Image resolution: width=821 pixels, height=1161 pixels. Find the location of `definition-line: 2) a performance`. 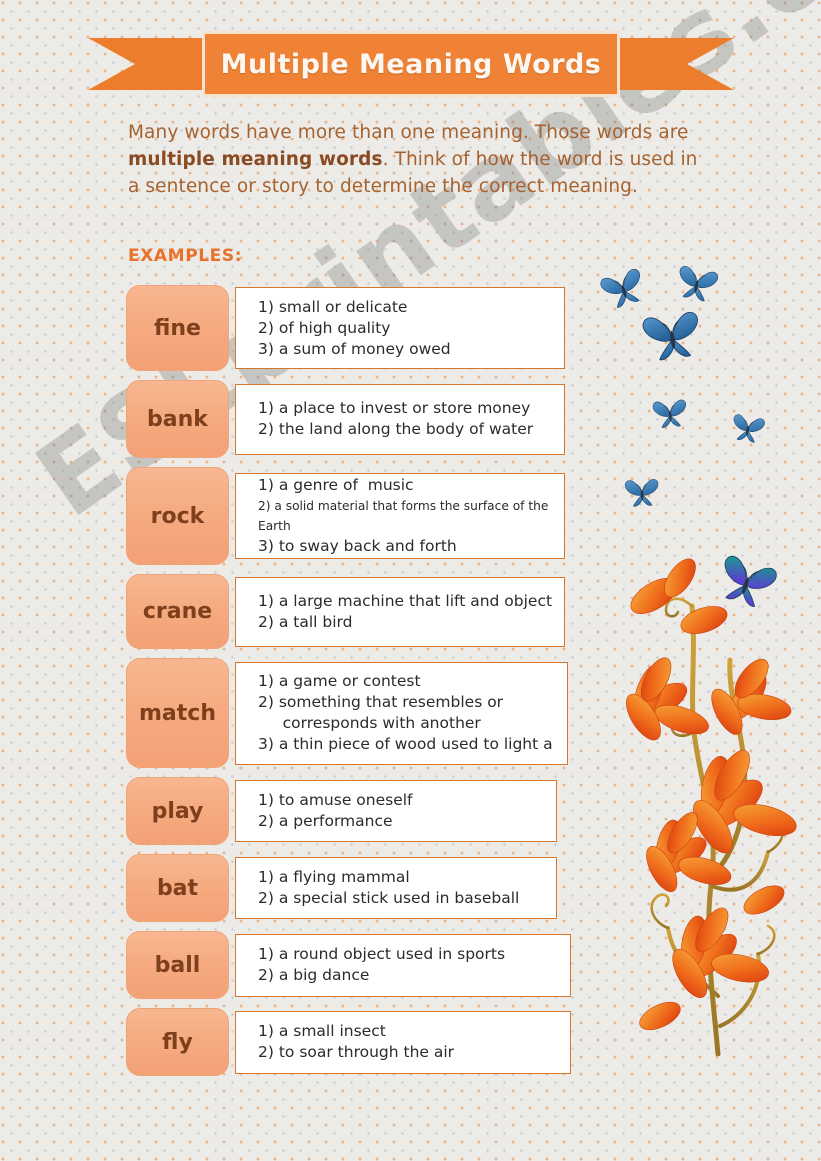

definition-line: 2) a performance is located at coordinates (325, 821).